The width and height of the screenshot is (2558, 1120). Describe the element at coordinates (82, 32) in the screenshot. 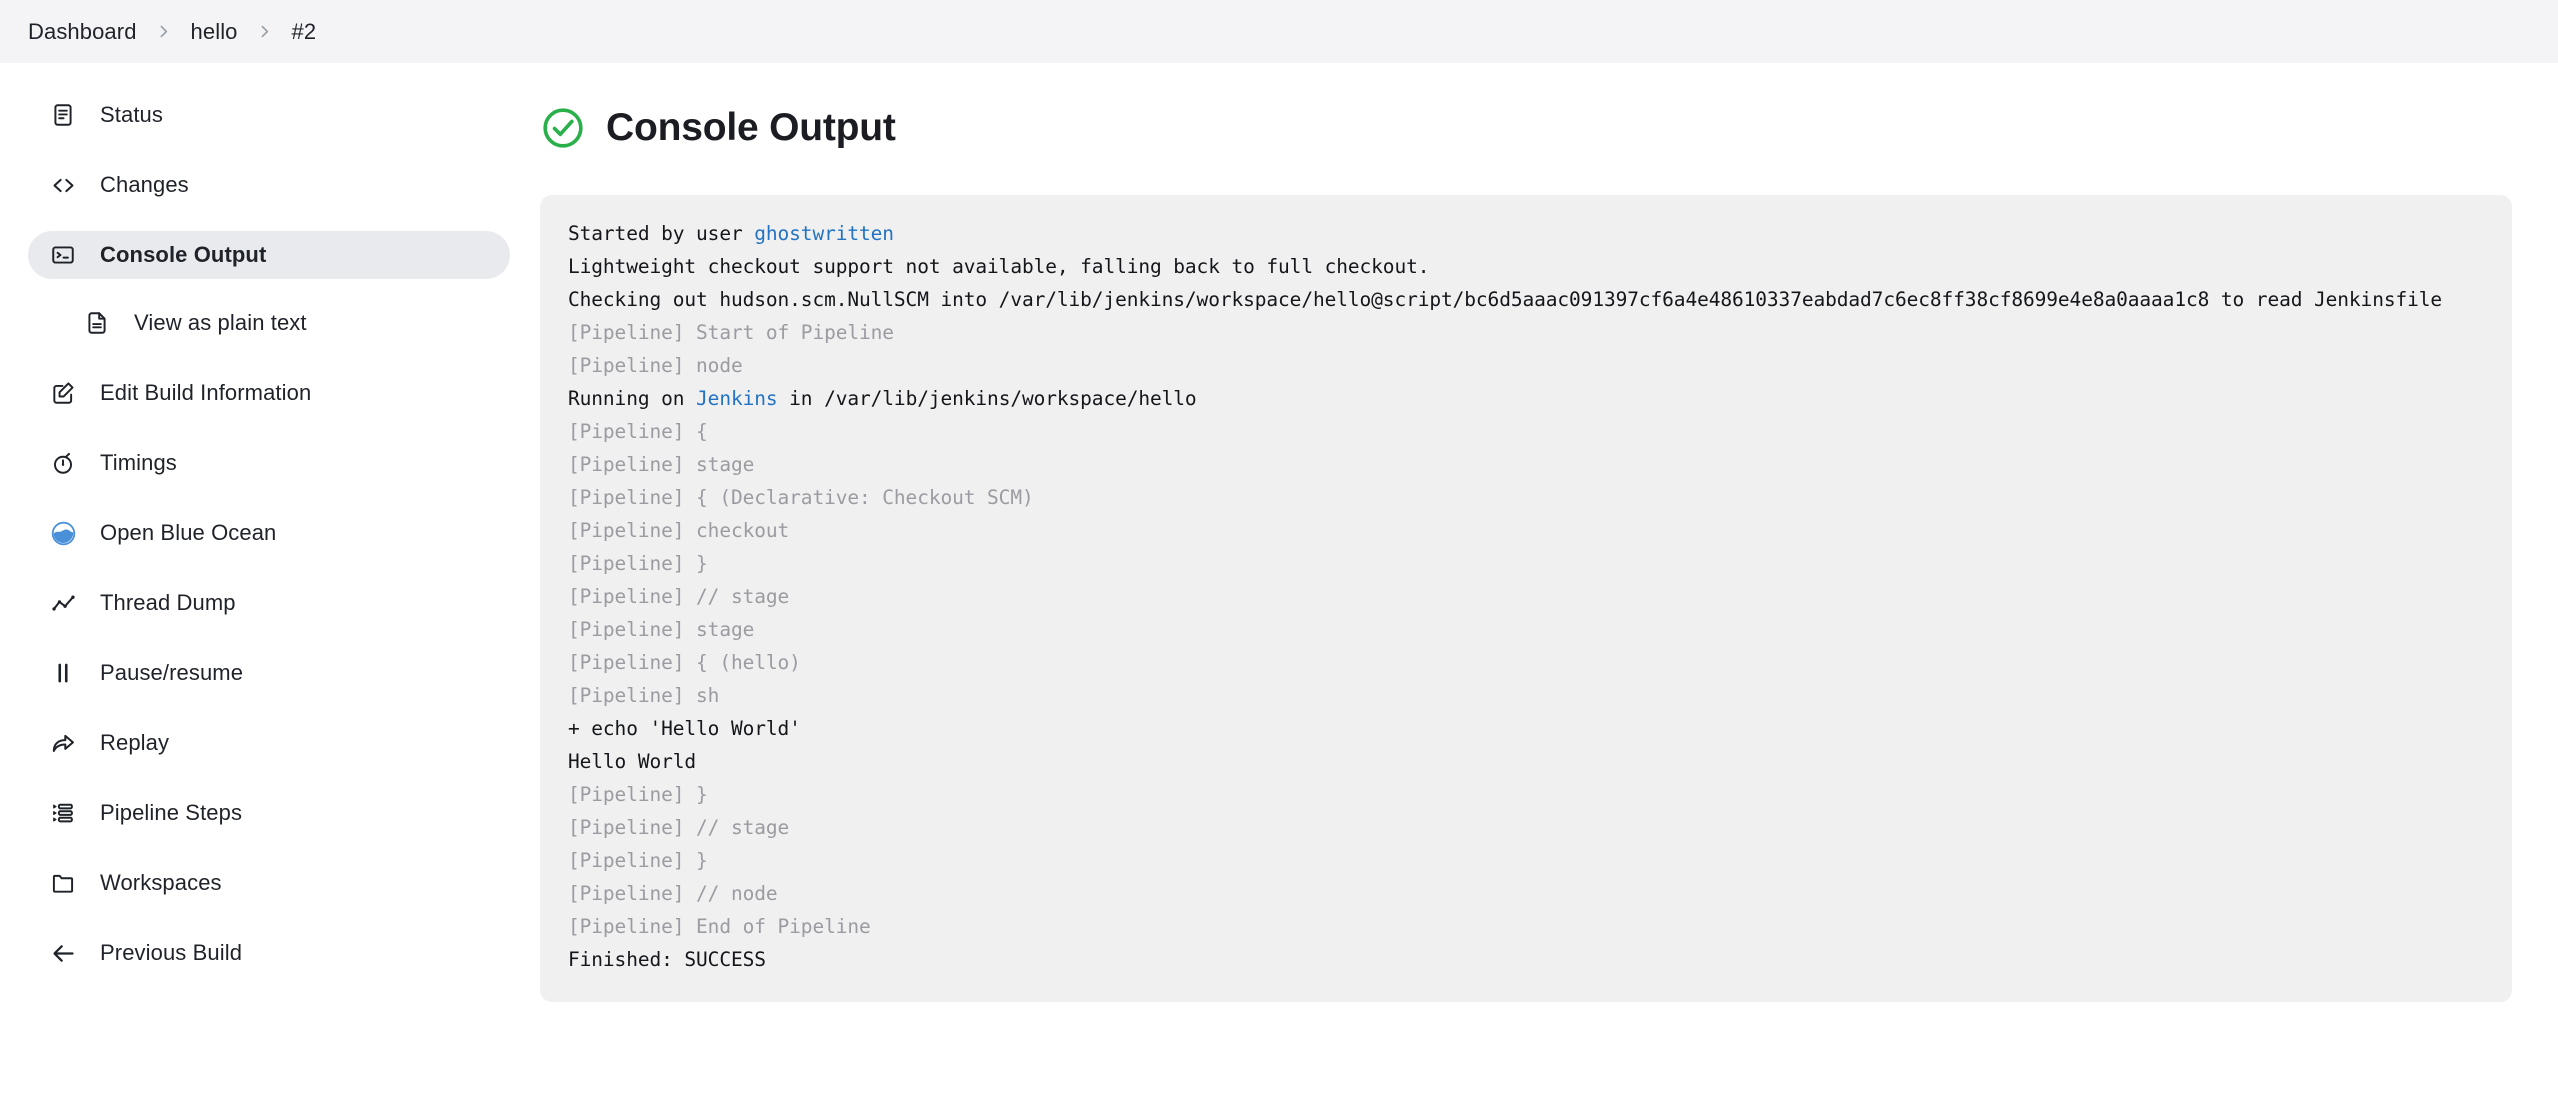

I see `breadcrumb-item-dashboard: Dashboard` at that location.